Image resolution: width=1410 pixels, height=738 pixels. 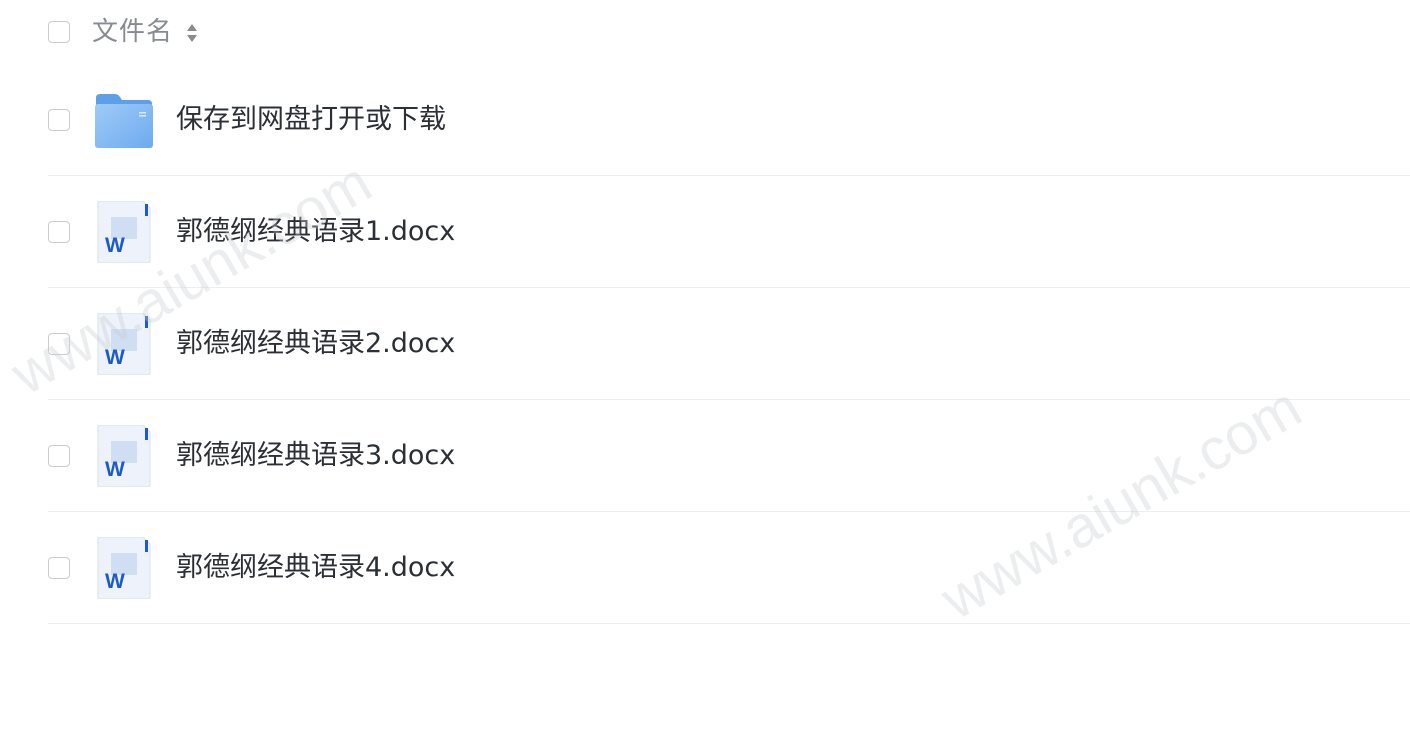 What do you see at coordinates (311, 120) in the screenshot?
I see `file-name: 保存到网盘打开或下载` at bounding box center [311, 120].